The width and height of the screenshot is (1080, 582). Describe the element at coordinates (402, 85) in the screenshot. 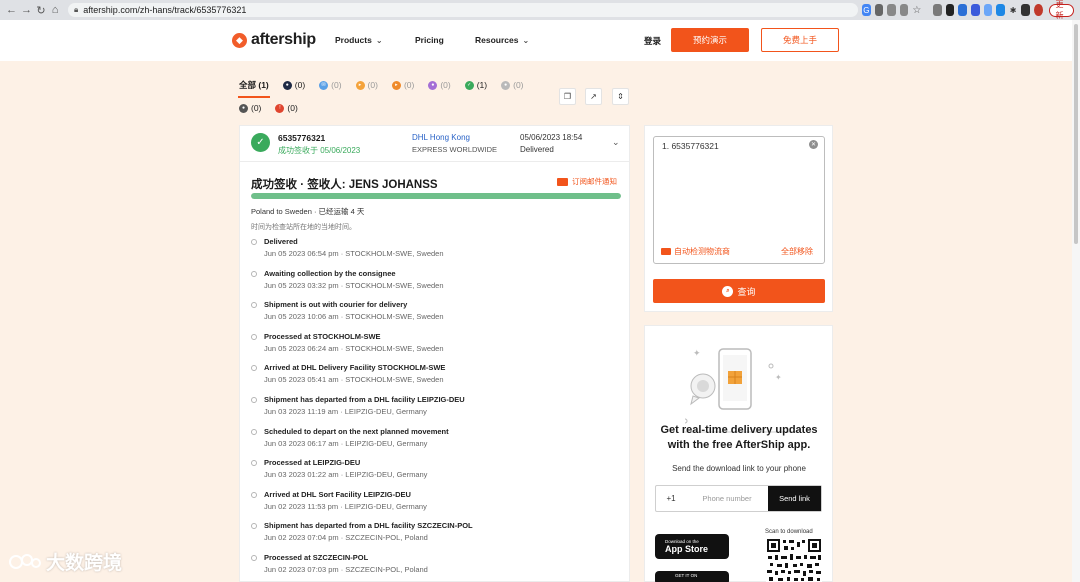

I see `filter-out-for-delivery: ▸ (0)` at that location.